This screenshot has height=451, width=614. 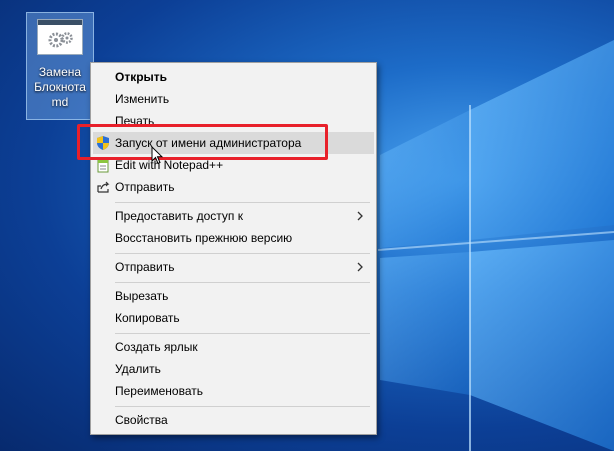 I want to click on menu-item-delete: Удалить, so click(x=233, y=369).